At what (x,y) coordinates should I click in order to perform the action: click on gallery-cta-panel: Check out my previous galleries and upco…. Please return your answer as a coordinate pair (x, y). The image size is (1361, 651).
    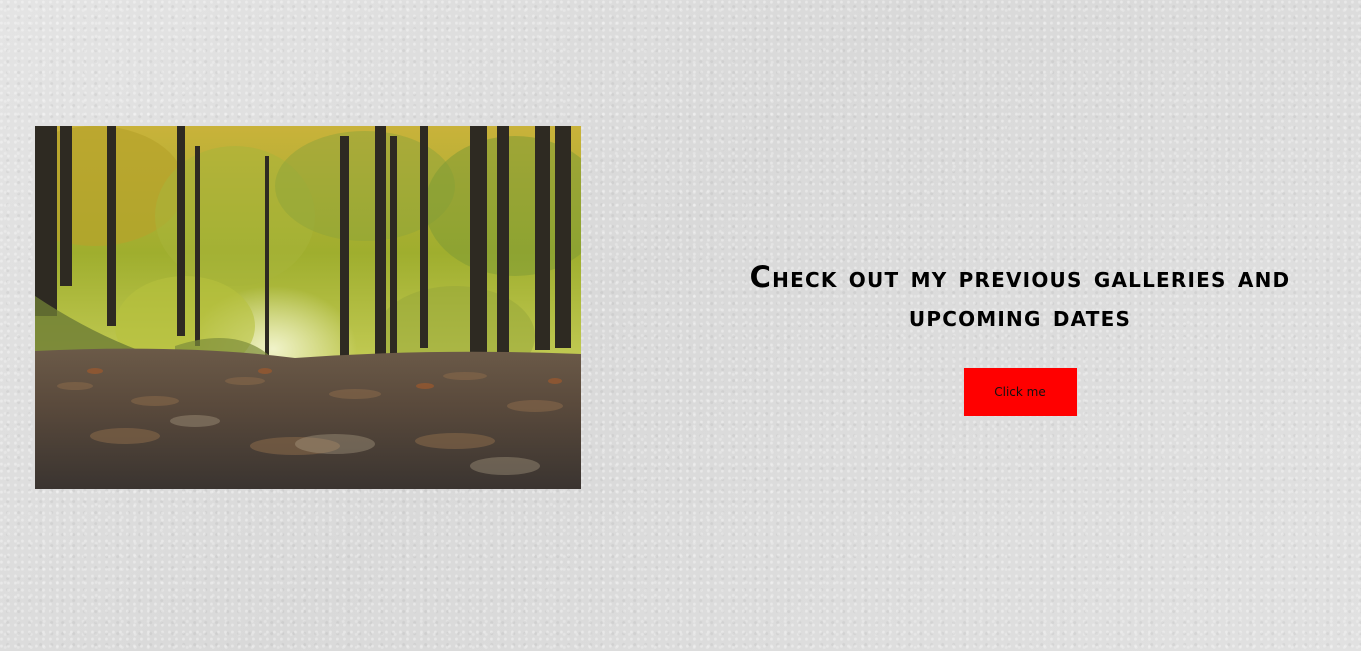
    Looking at the image, I should click on (1020, 337).